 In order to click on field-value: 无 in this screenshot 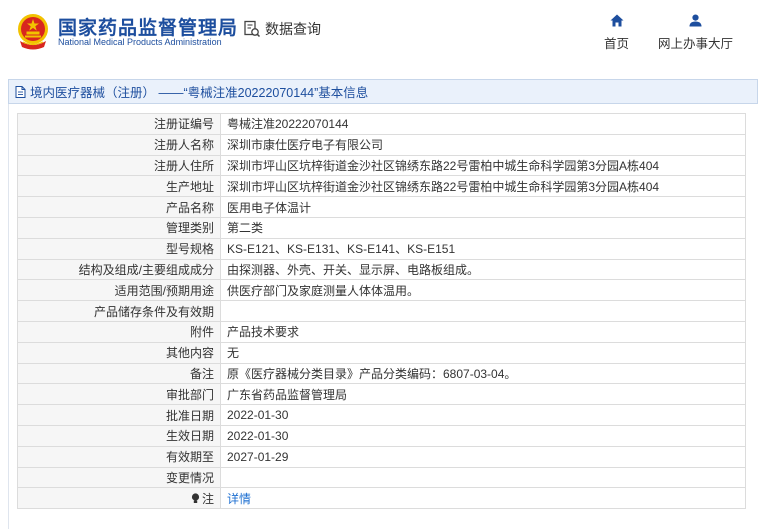, I will do `click(483, 352)`.